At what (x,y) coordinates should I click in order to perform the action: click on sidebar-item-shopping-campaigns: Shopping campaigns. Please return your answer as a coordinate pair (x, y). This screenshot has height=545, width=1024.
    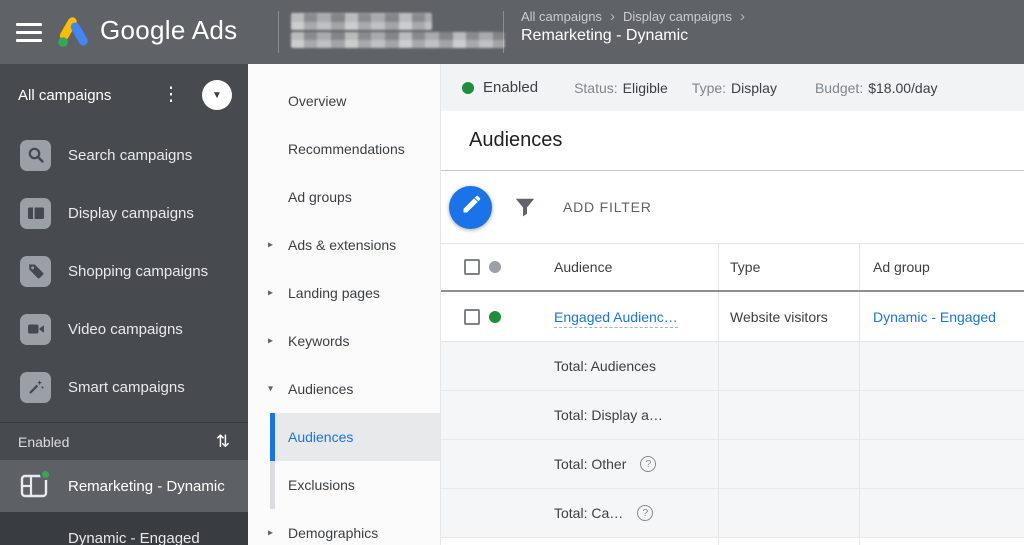
    Looking at the image, I should click on (124, 271).